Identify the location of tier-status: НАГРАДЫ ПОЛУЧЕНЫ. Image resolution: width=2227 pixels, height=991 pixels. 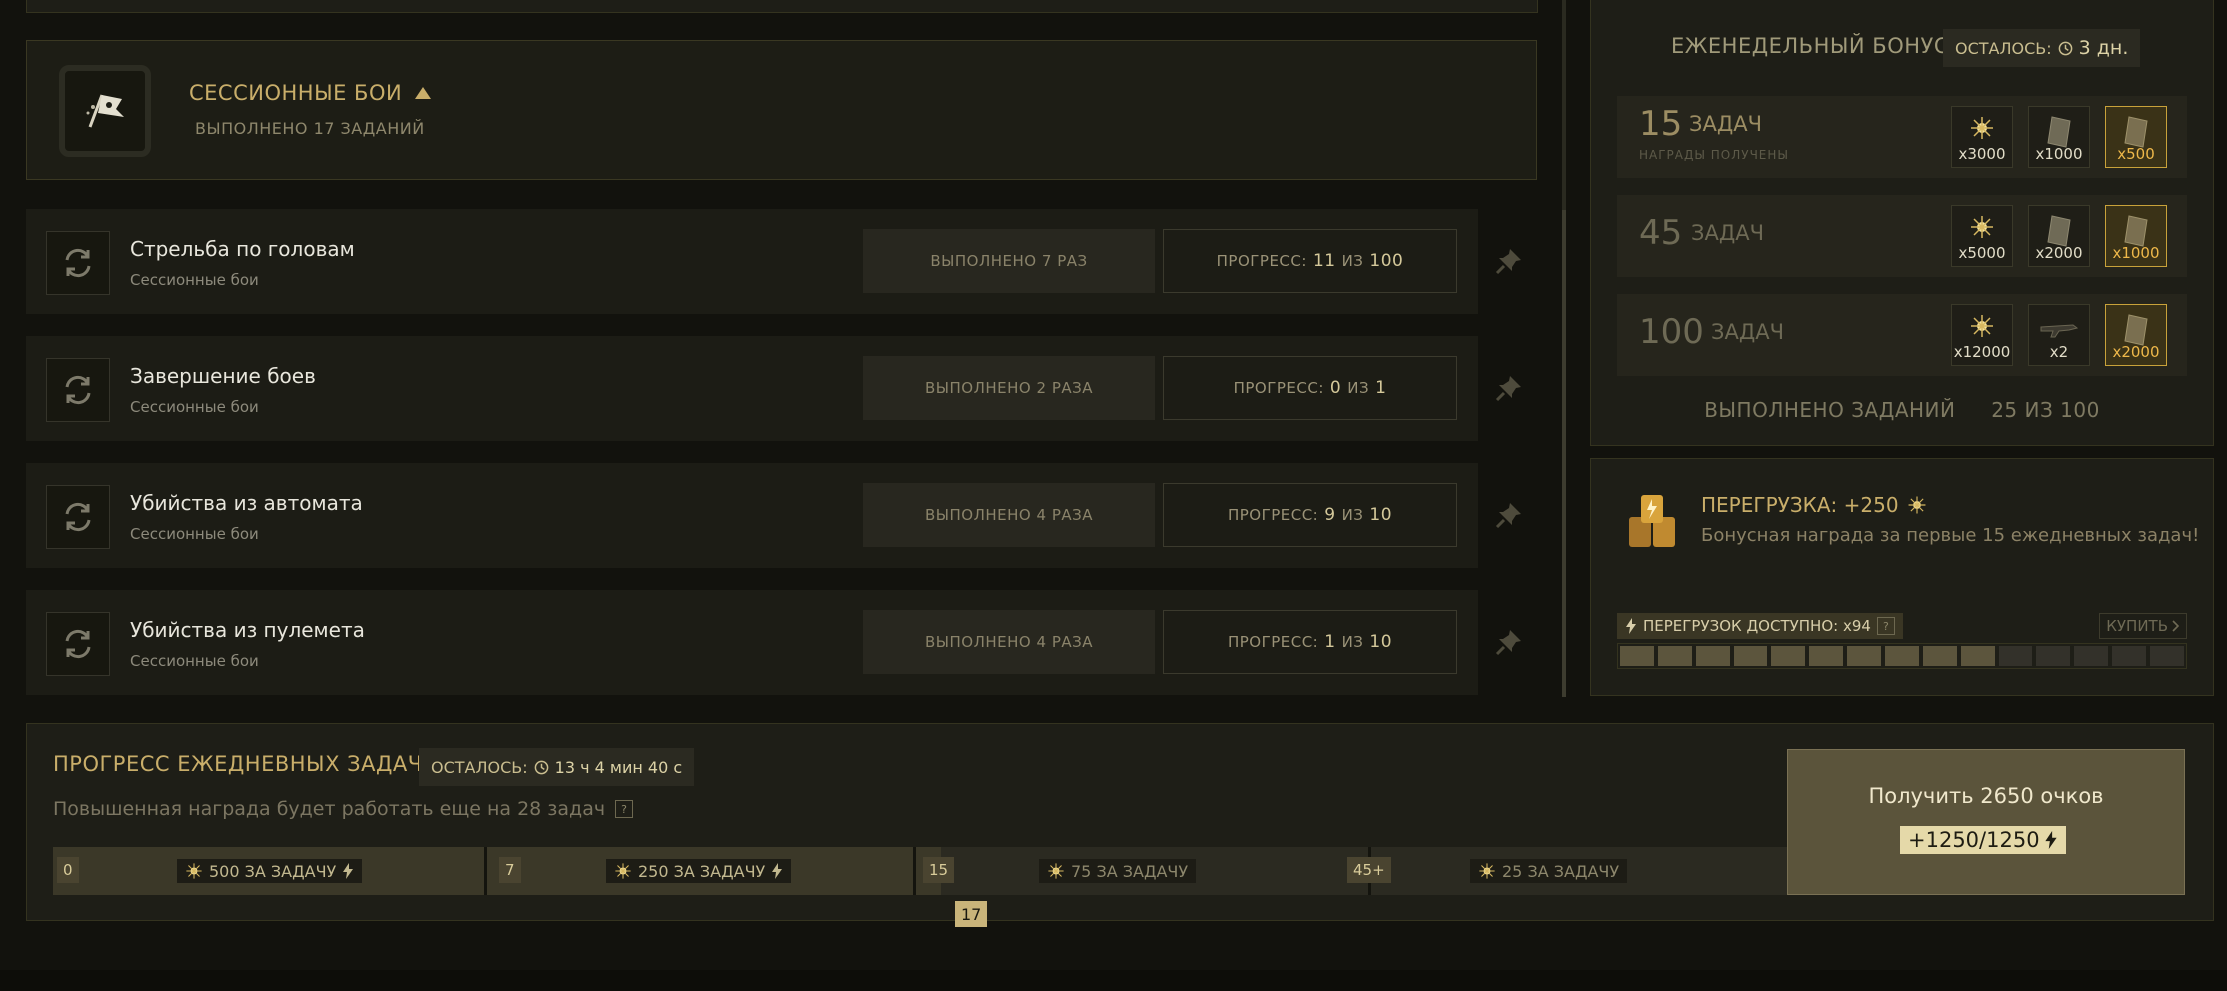
(1714, 155).